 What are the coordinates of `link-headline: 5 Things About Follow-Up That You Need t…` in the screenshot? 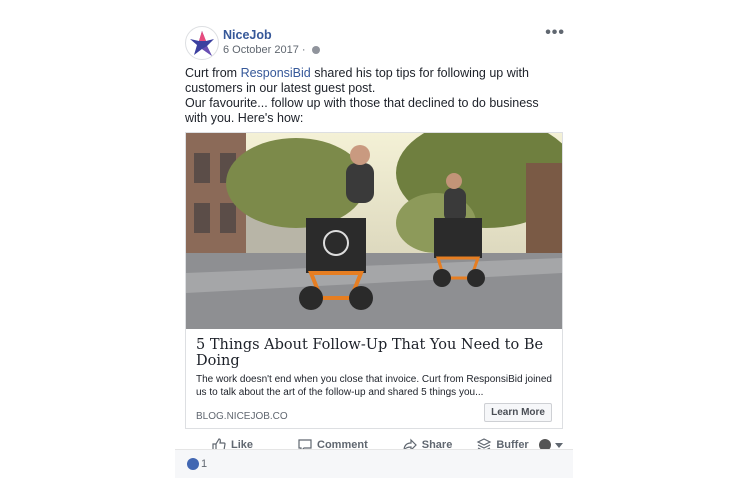 It's located at (374, 353).